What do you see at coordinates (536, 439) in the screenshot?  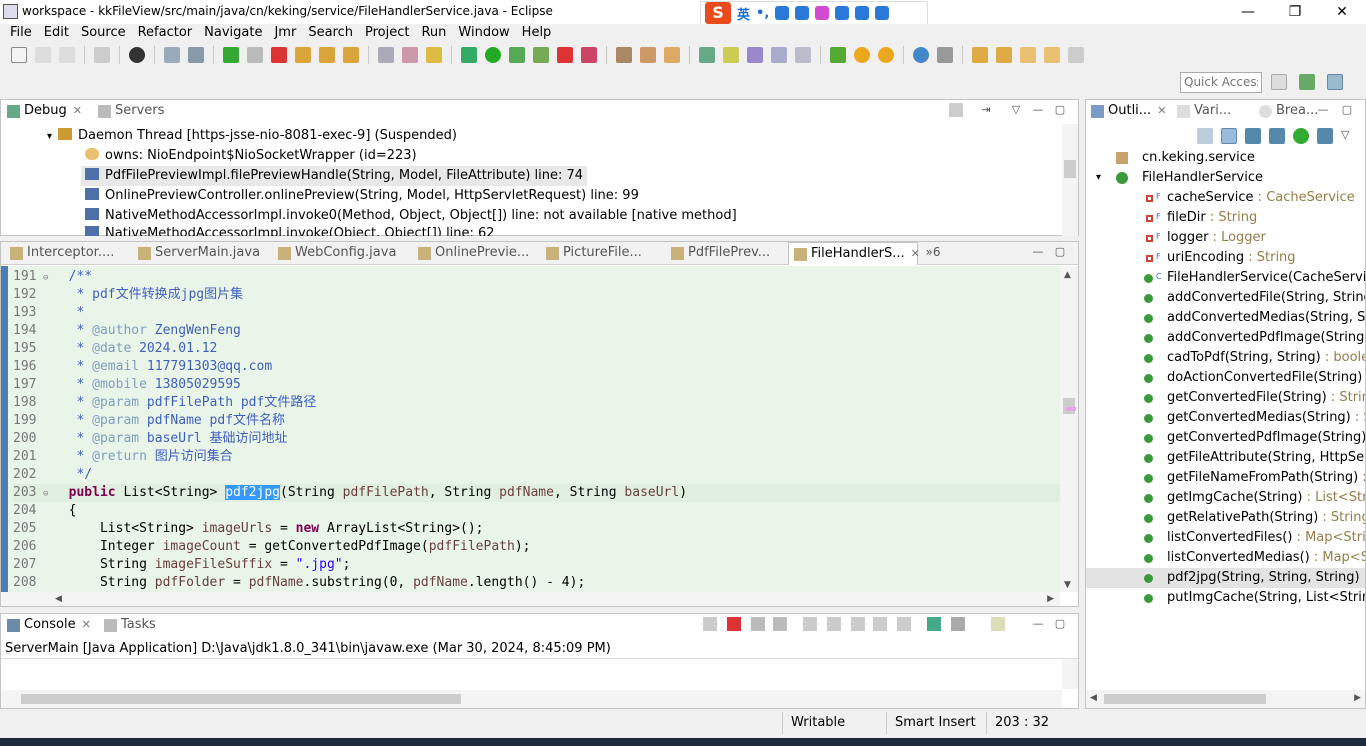 I see `code-line: 200 * @param baseUrl 基础访问地址` at bounding box center [536, 439].